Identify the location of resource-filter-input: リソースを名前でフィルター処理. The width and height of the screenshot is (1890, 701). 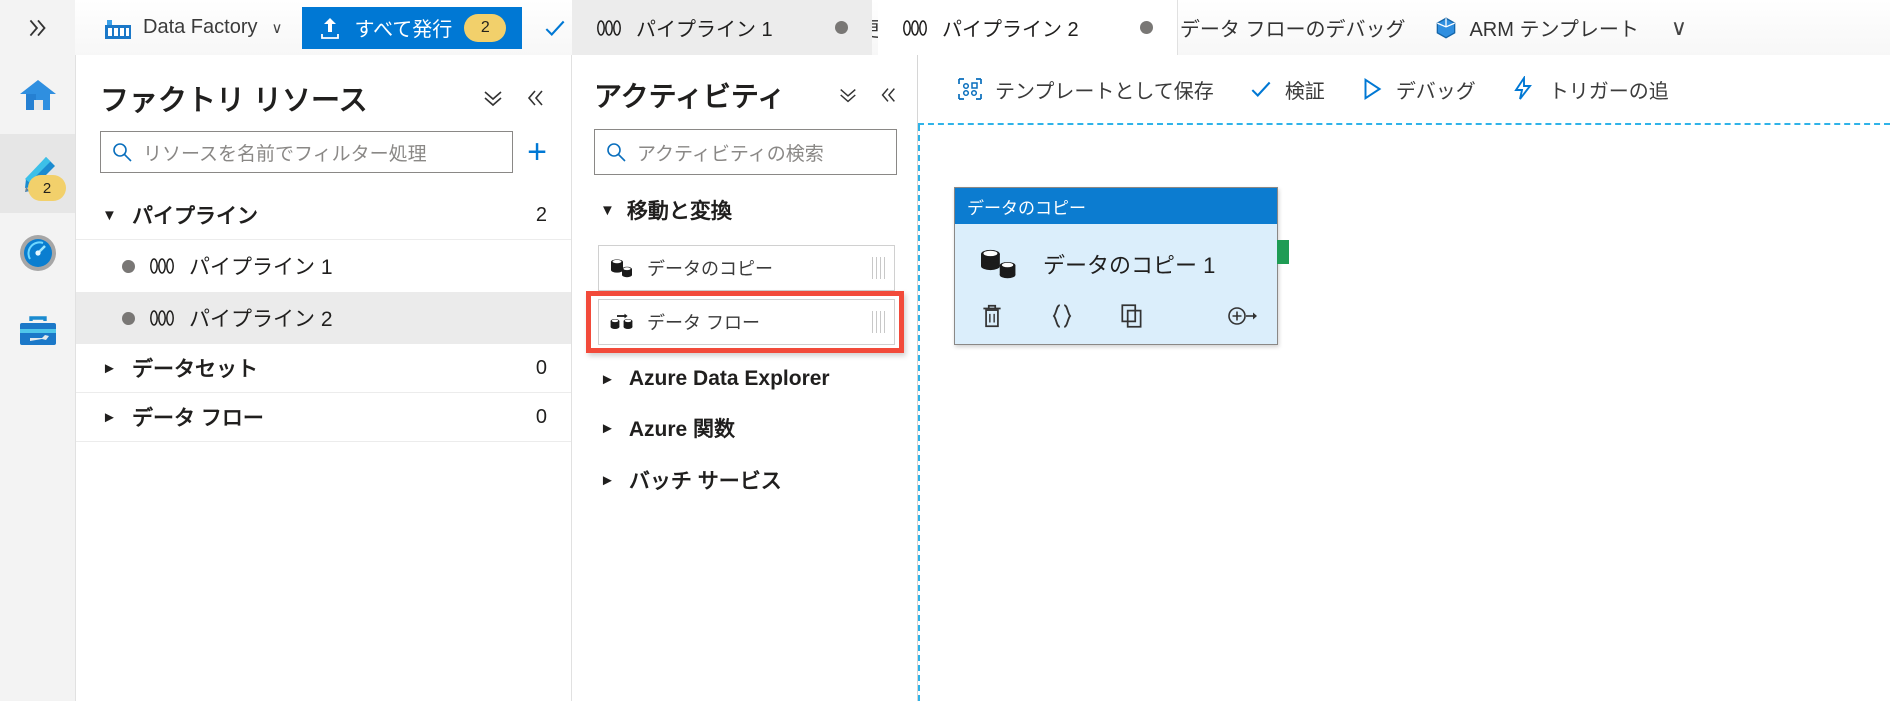
(307, 152).